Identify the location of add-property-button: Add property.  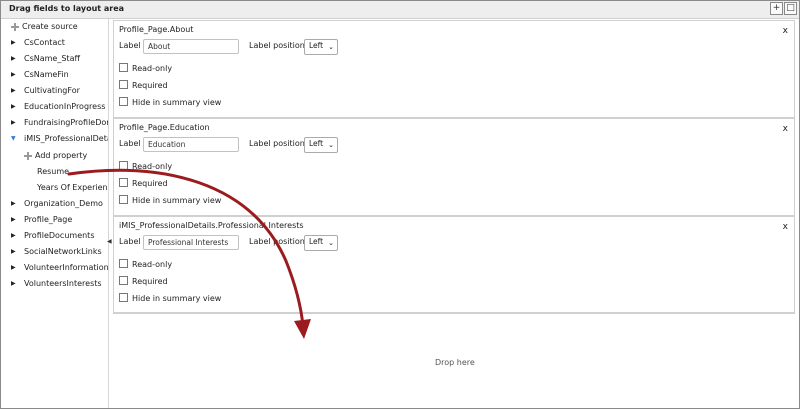
(55, 156).